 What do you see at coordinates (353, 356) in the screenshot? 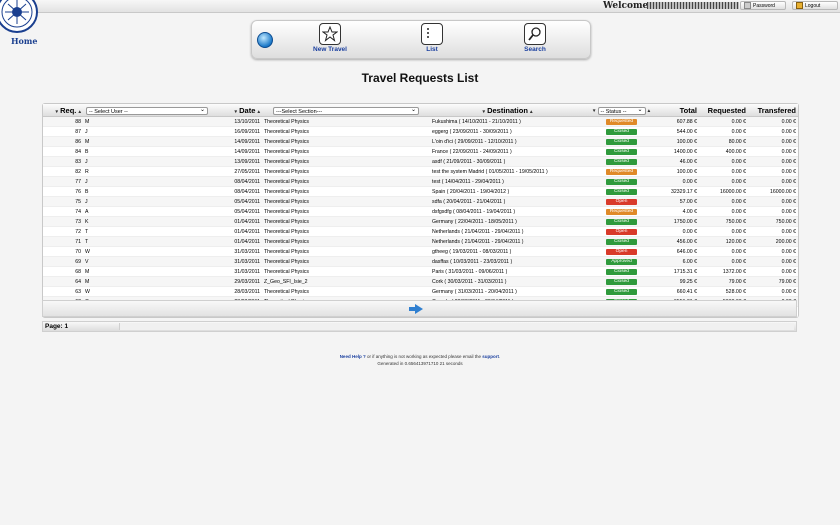
I see `need-help-link: Need Help ?` at bounding box center [353, 356].